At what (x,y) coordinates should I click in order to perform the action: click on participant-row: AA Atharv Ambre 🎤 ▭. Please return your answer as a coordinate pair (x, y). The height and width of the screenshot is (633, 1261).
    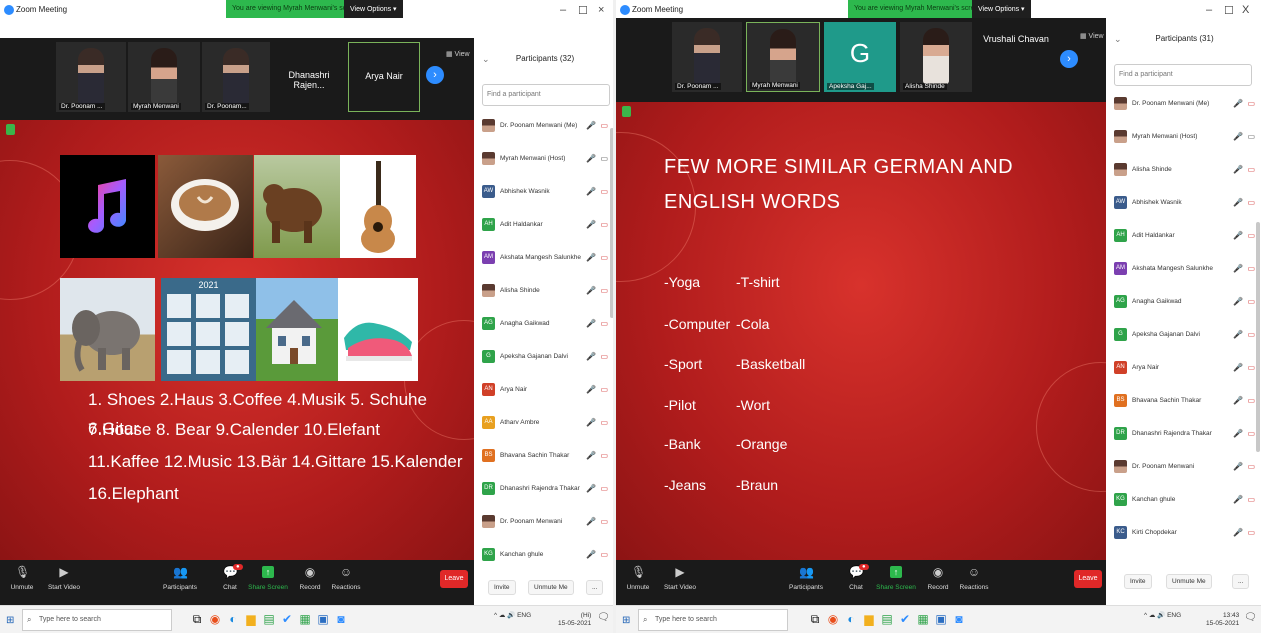
    Looking at the image, I should click on (545, 423).